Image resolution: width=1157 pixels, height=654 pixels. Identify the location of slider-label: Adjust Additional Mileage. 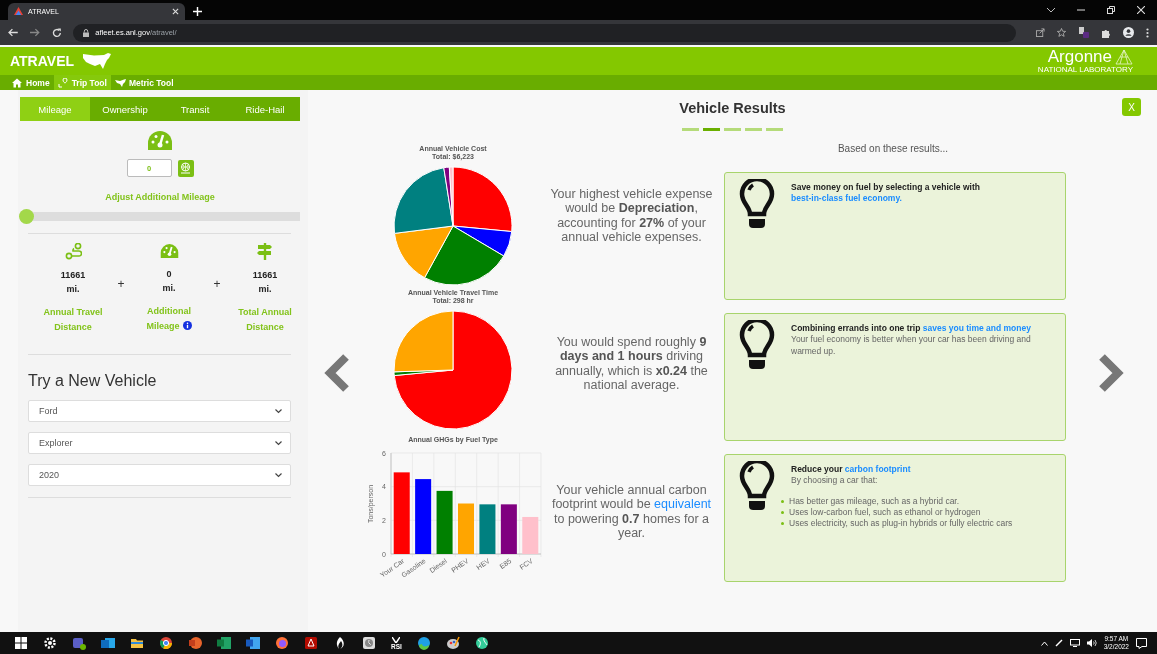
(160, 197).